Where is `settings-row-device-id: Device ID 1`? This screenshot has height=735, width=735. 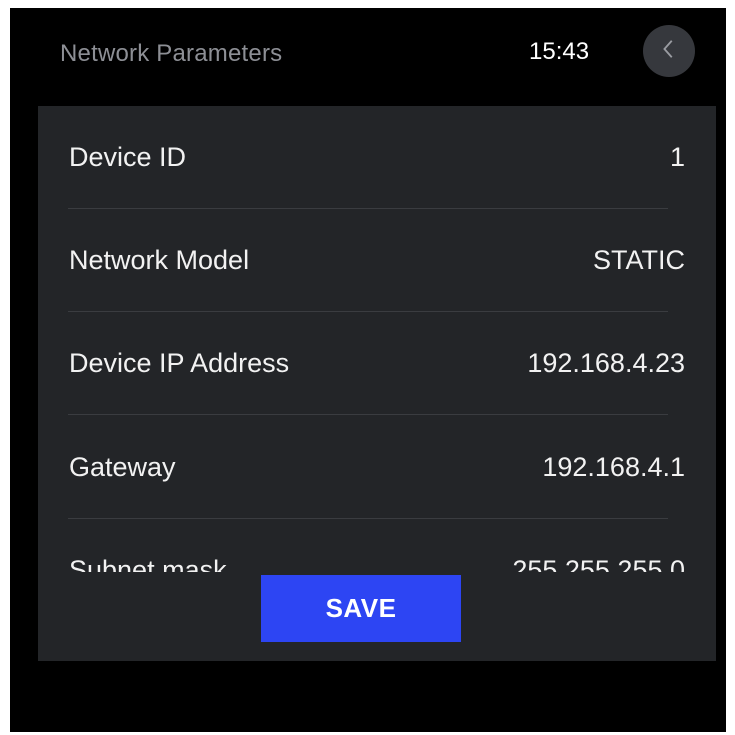 settings-row-device-id: Device ID 1 is located at coordinates (377, 157).